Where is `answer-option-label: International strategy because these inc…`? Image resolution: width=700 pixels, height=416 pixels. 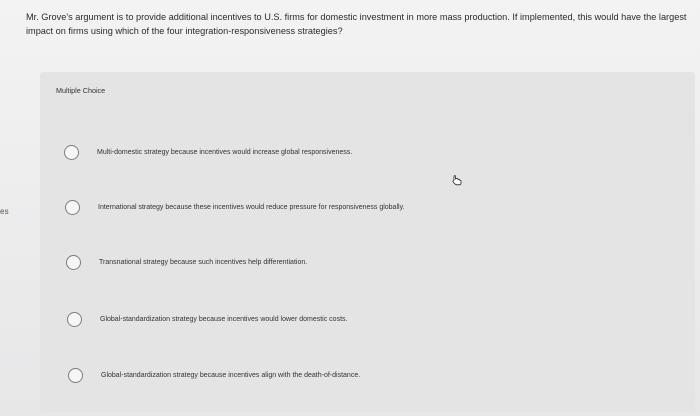
answer-option-label: International strategy because these inc… is located at coordinates (251, 207).